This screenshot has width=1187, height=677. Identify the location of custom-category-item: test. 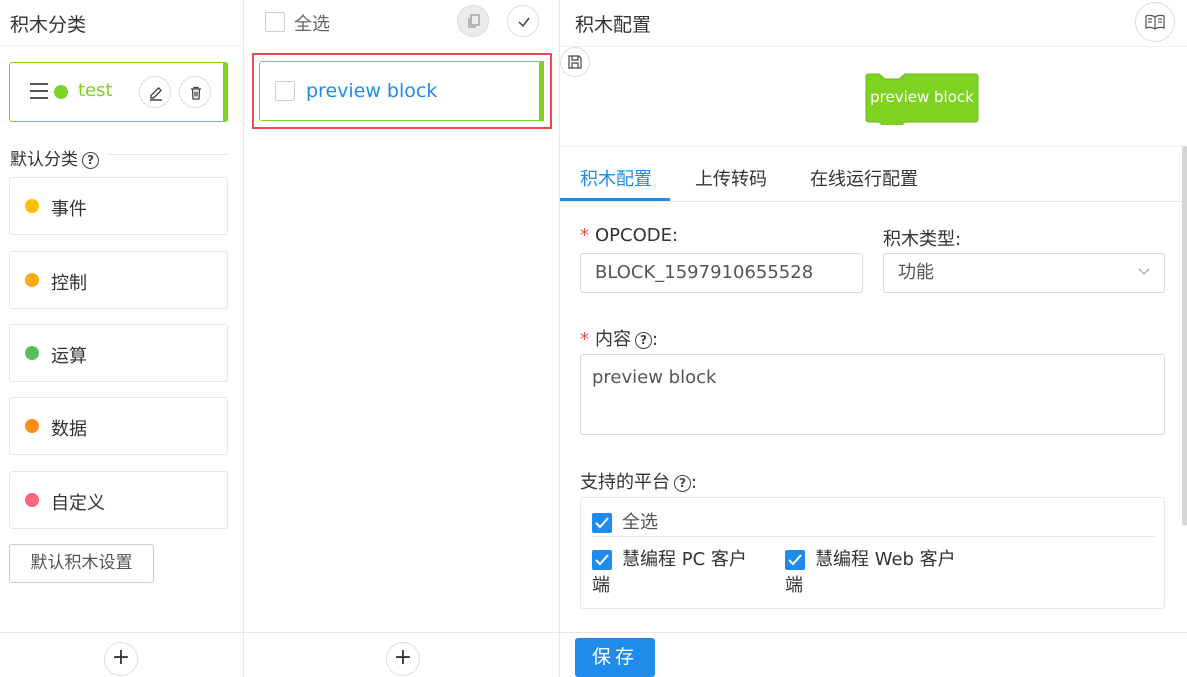
(118, 92).